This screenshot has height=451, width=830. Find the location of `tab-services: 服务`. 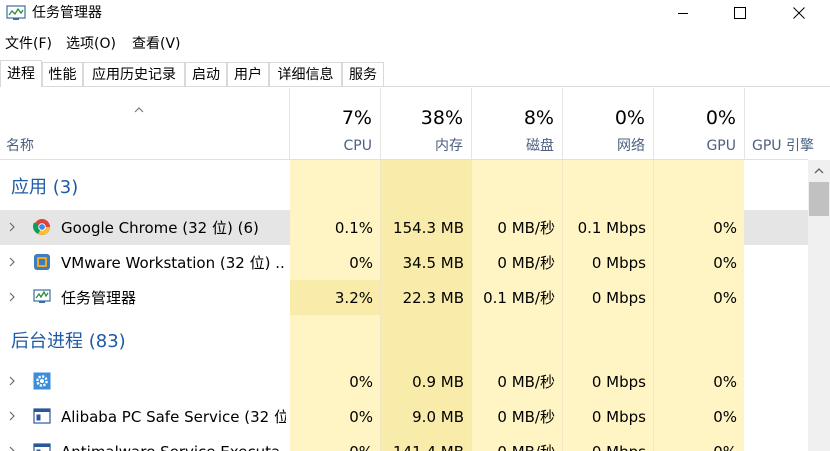

tab-services: 服务 is located at coordinates (363, 74).